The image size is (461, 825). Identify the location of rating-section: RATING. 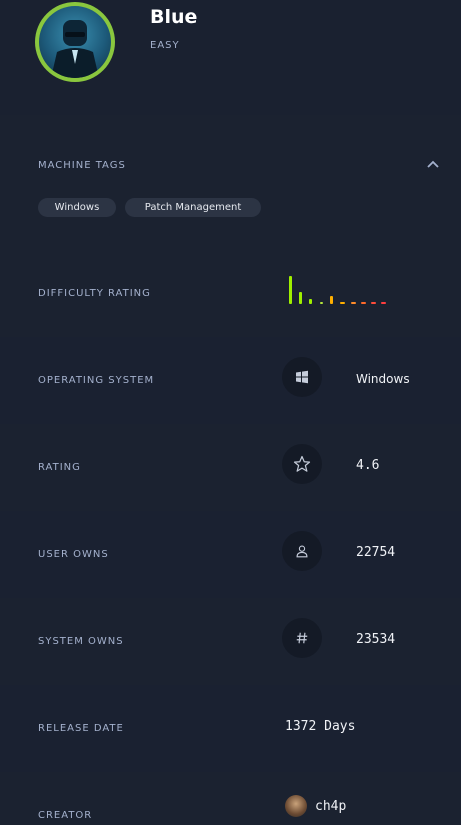
(230, 467).